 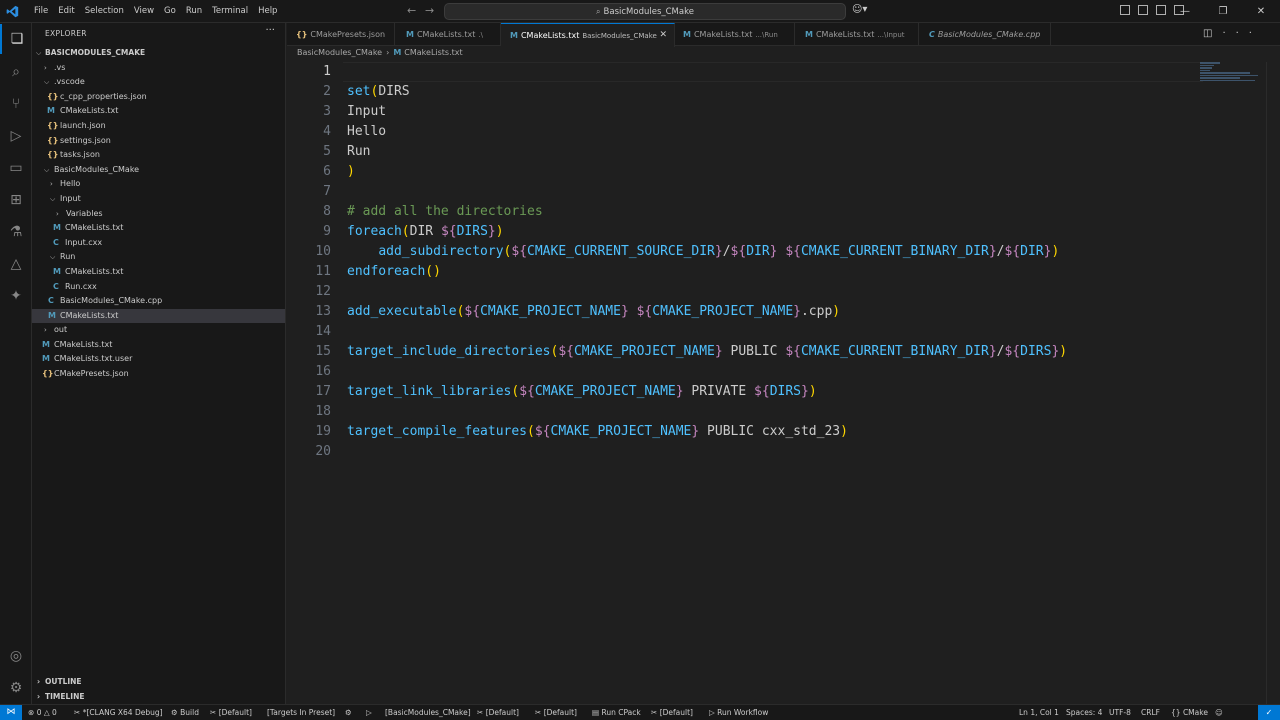 I want to click on tree-file: M CMakeLists.txt.user, so click(x=158, y=359).